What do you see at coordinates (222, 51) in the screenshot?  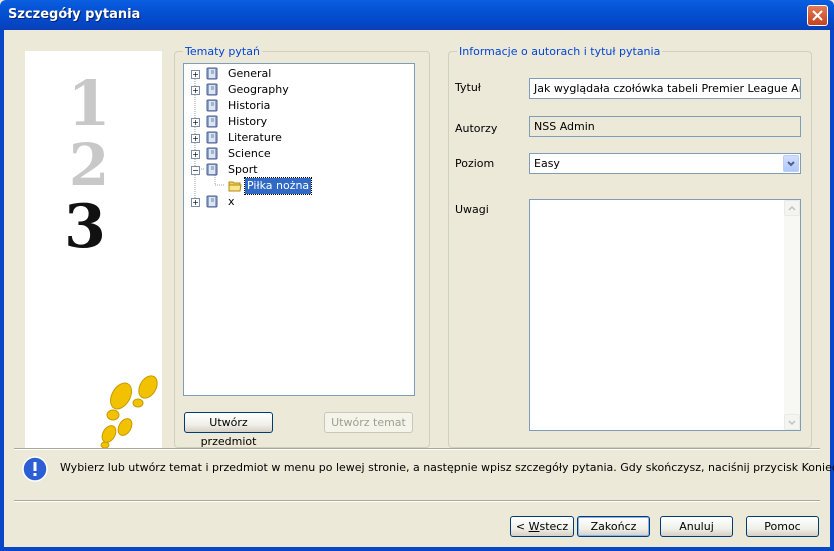 I see `topics-legend: Tematy pytań` at bounding box center [222, 51].